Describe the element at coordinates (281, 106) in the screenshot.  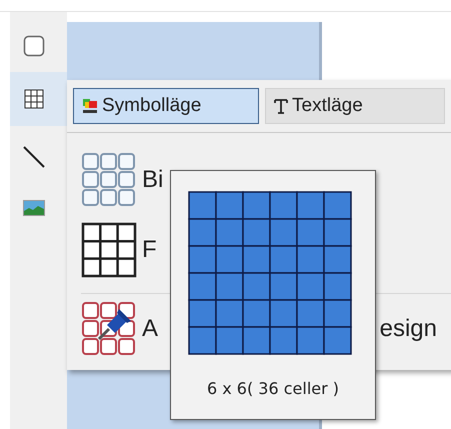
I see `text-icon` at that location.